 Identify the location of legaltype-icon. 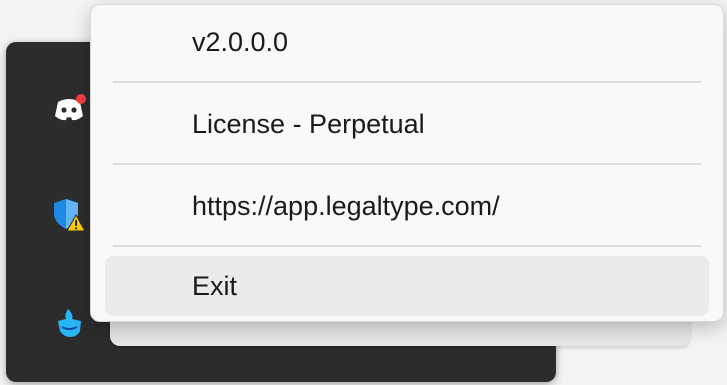
(69, 323).